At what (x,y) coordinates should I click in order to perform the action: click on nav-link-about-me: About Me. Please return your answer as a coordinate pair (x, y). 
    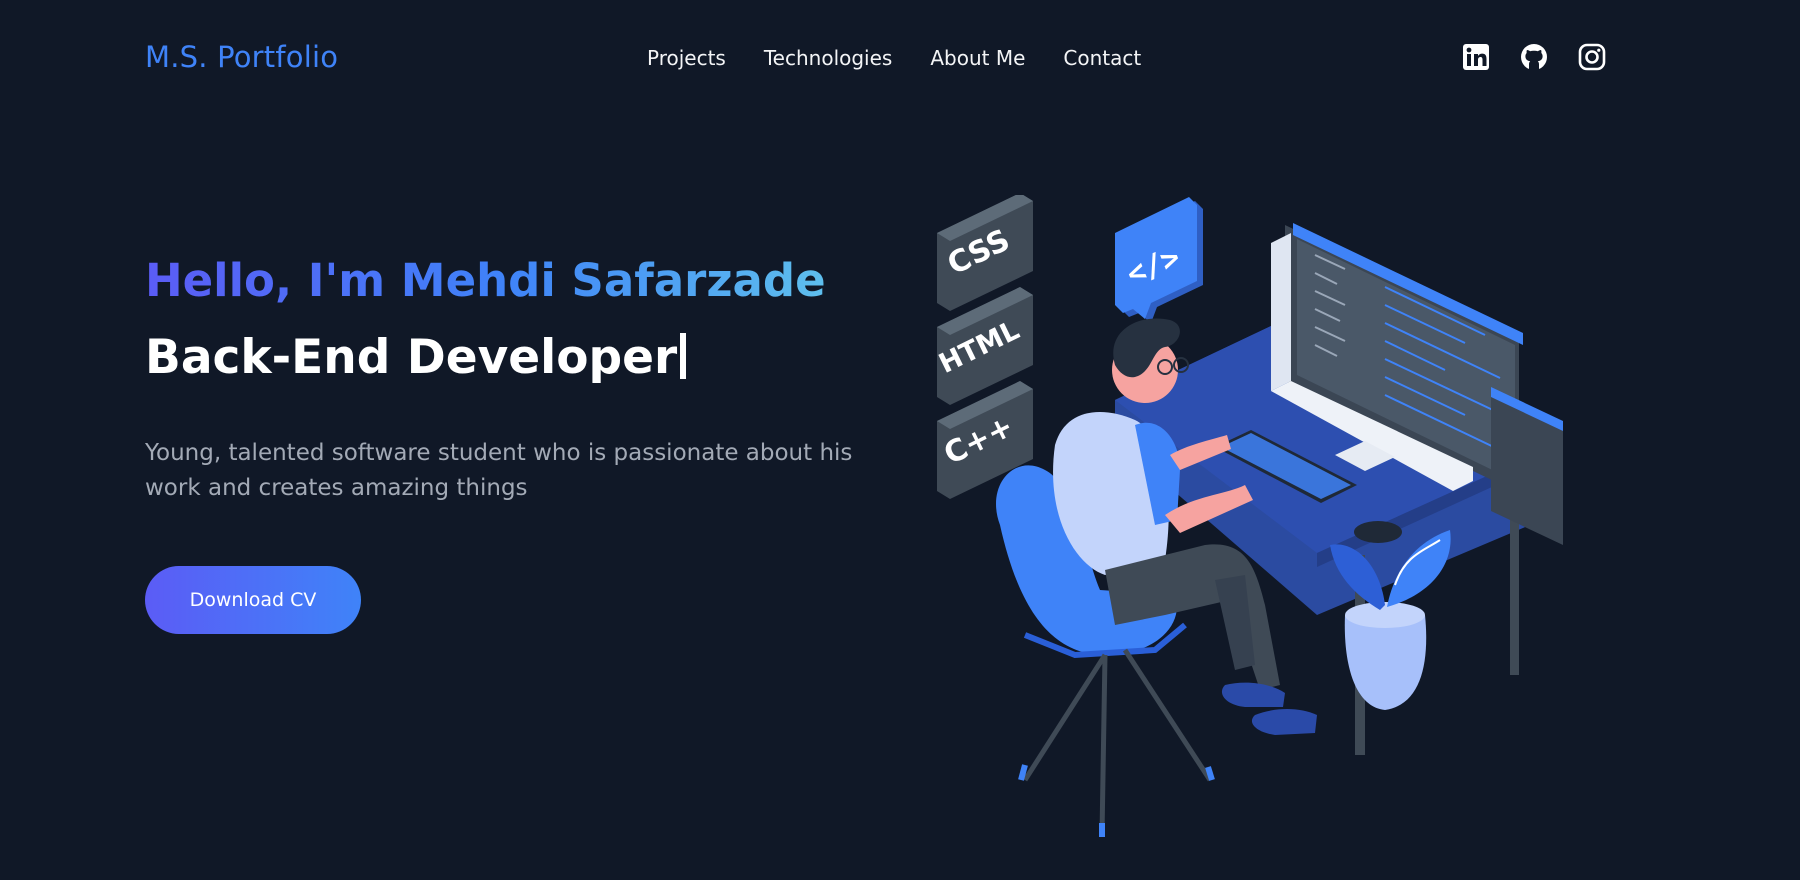
    Looking at the image, I should click on (977, 58).